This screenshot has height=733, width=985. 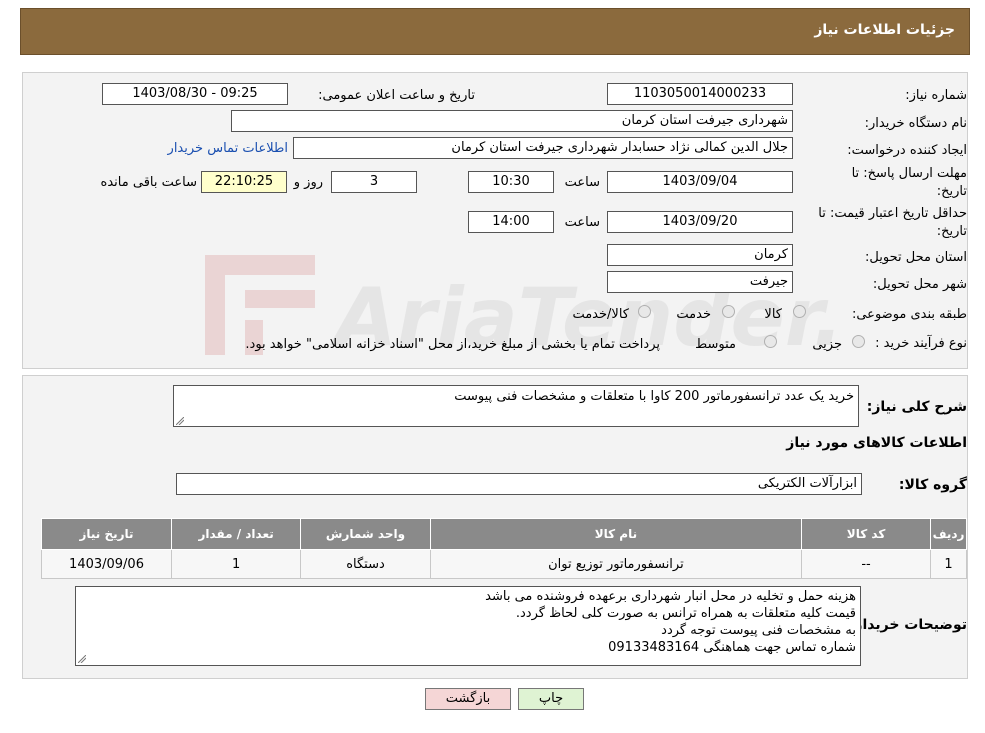 What do you see at coordinates (884, 30) in the screenshot?
I see `page-title: جزئیات اطلاعات نیاز` at bounding box center [884, 30].